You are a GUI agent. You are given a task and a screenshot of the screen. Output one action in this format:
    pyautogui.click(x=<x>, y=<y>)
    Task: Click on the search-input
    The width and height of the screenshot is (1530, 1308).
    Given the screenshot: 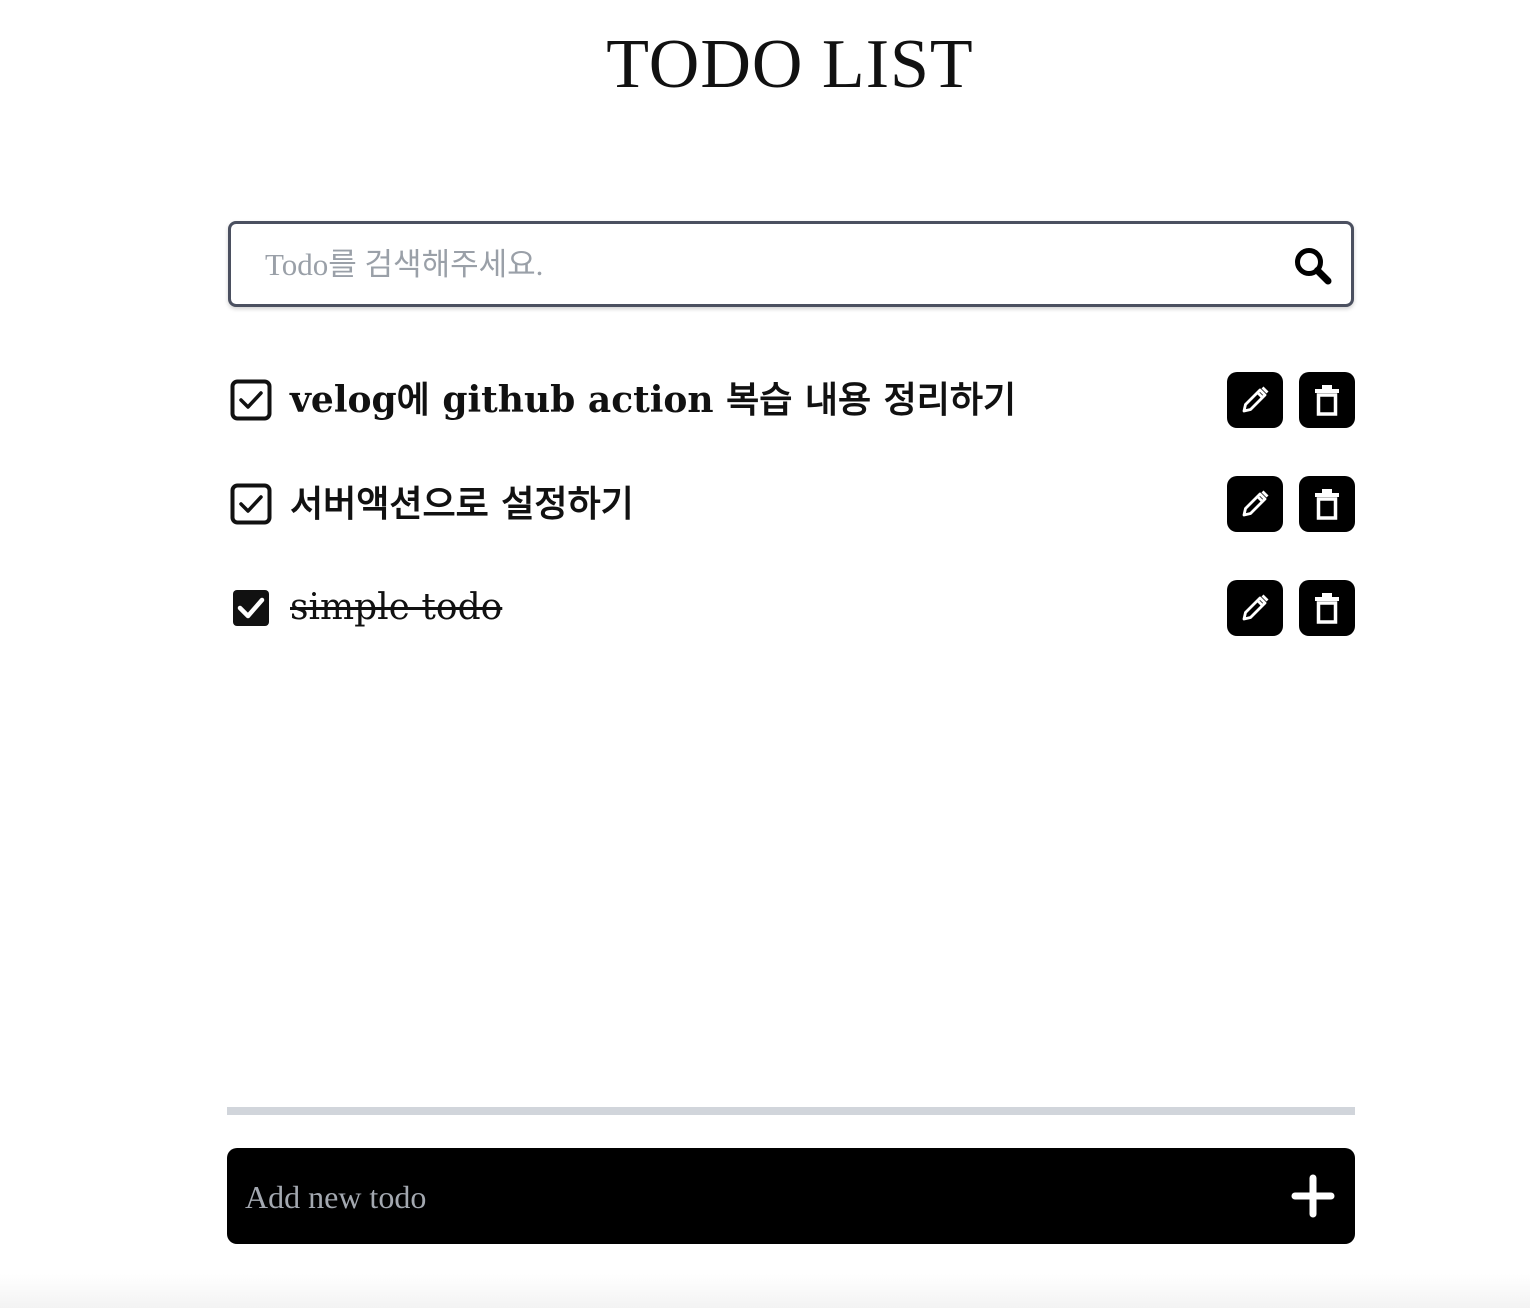 What is the action you would take?
    pyautogui.click(x=765, y=265)
    